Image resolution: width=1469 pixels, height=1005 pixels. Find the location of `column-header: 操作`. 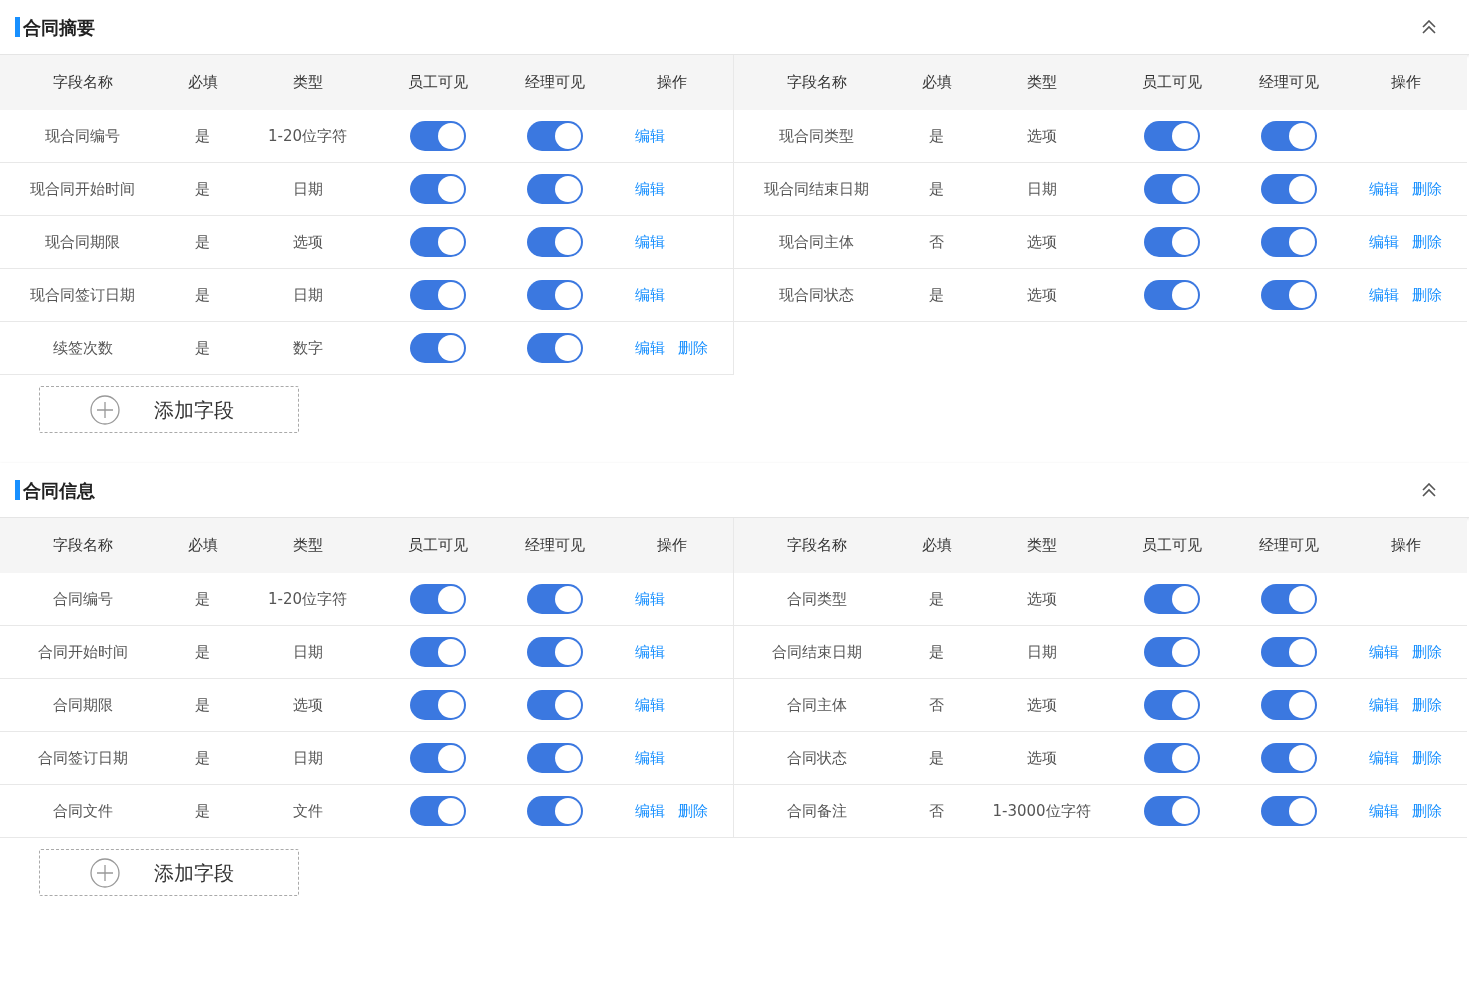

column-header: 操作 is located at coordinates (671, 83).